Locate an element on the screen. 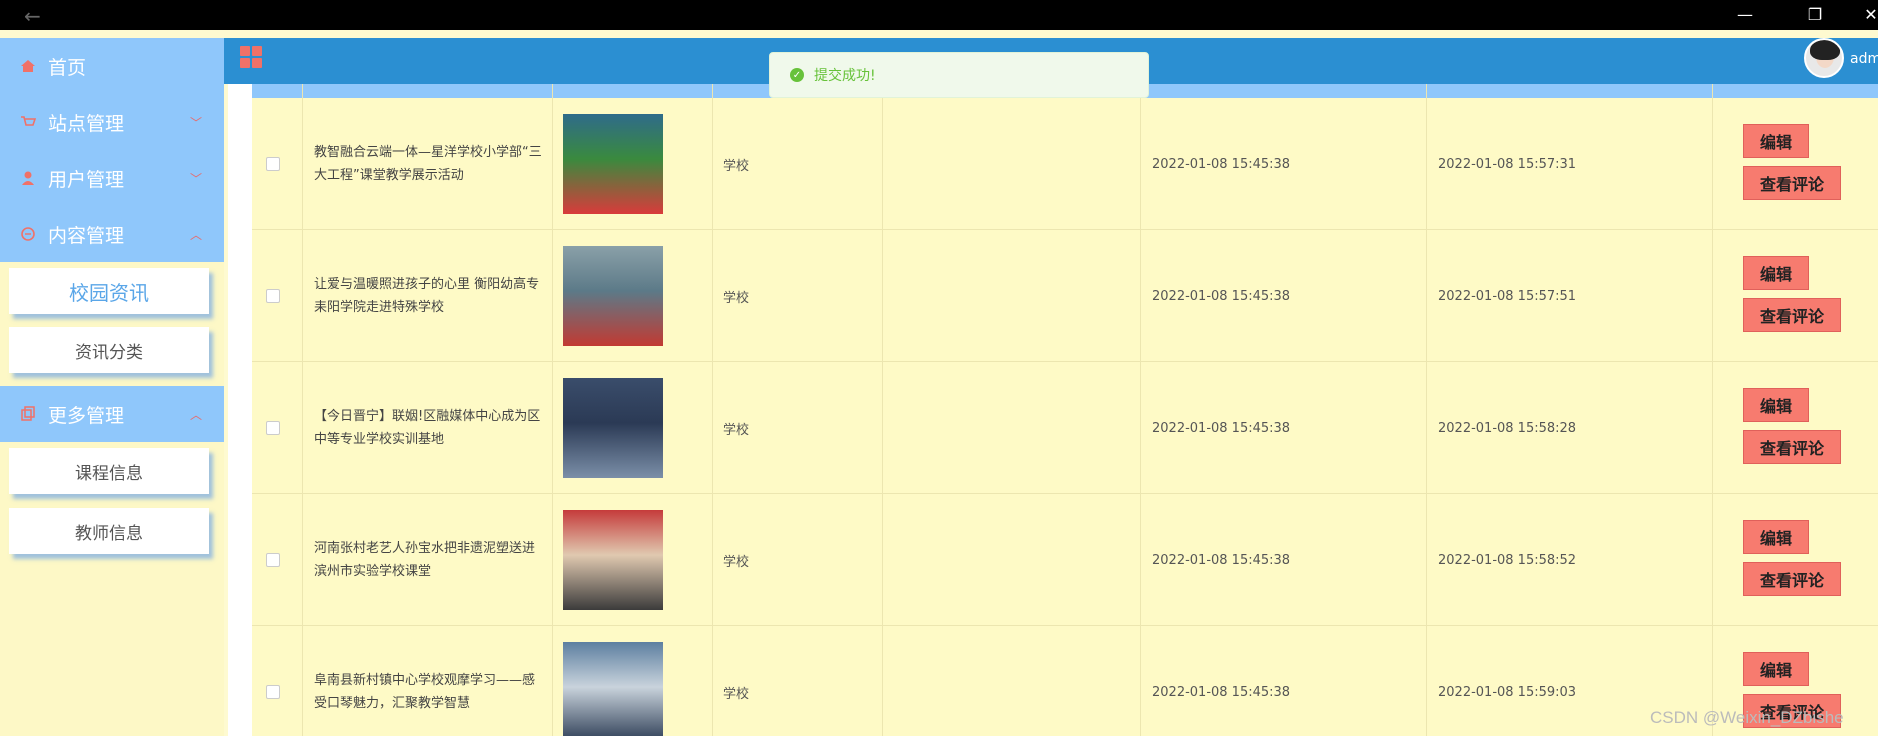 This screenshot has height=736, width=1878. apps-grid-icon is located at coordinates (251, 57).